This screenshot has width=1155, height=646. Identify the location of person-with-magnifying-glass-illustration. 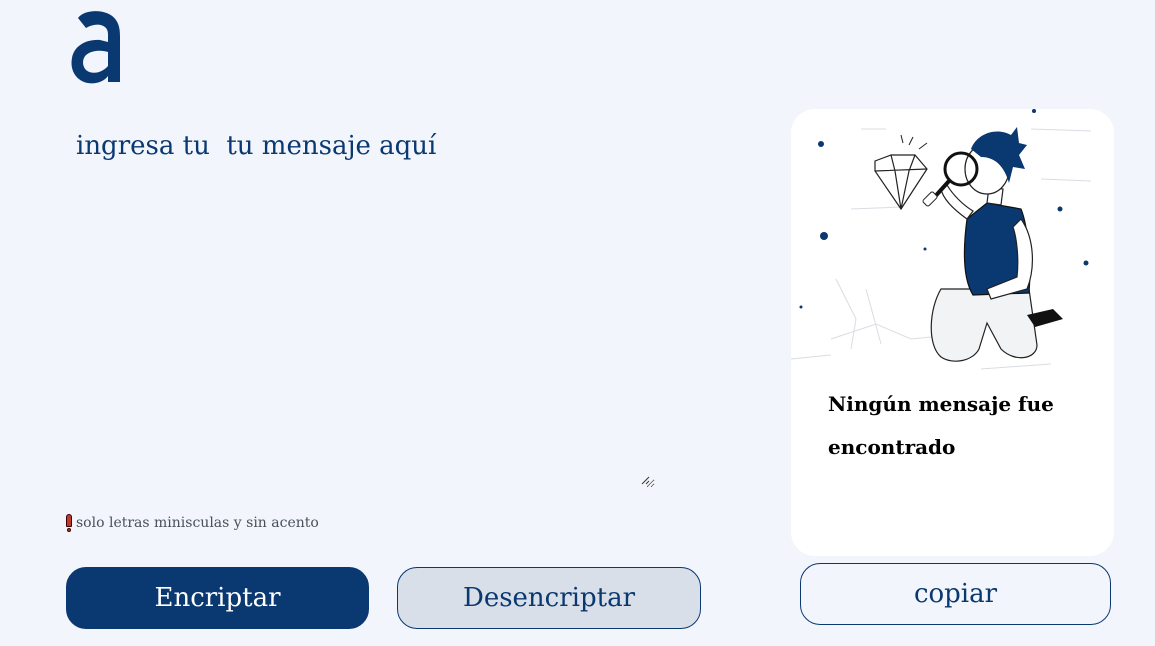
(941, 239).